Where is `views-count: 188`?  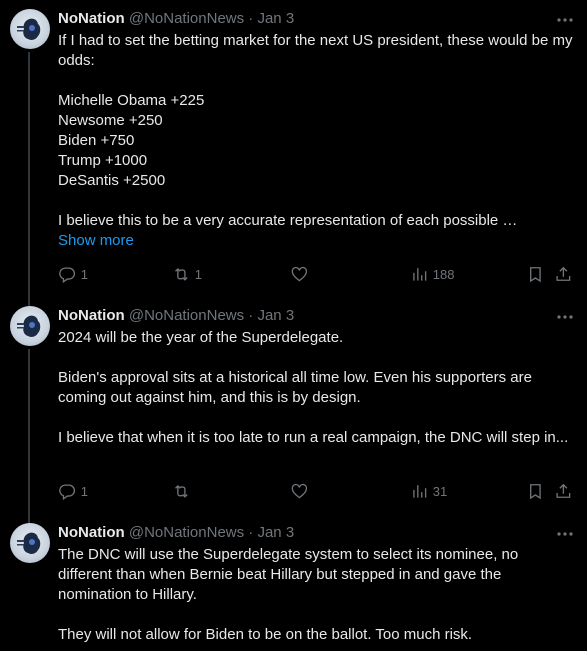 views-count: 188 is located at coordinates (443, 274).